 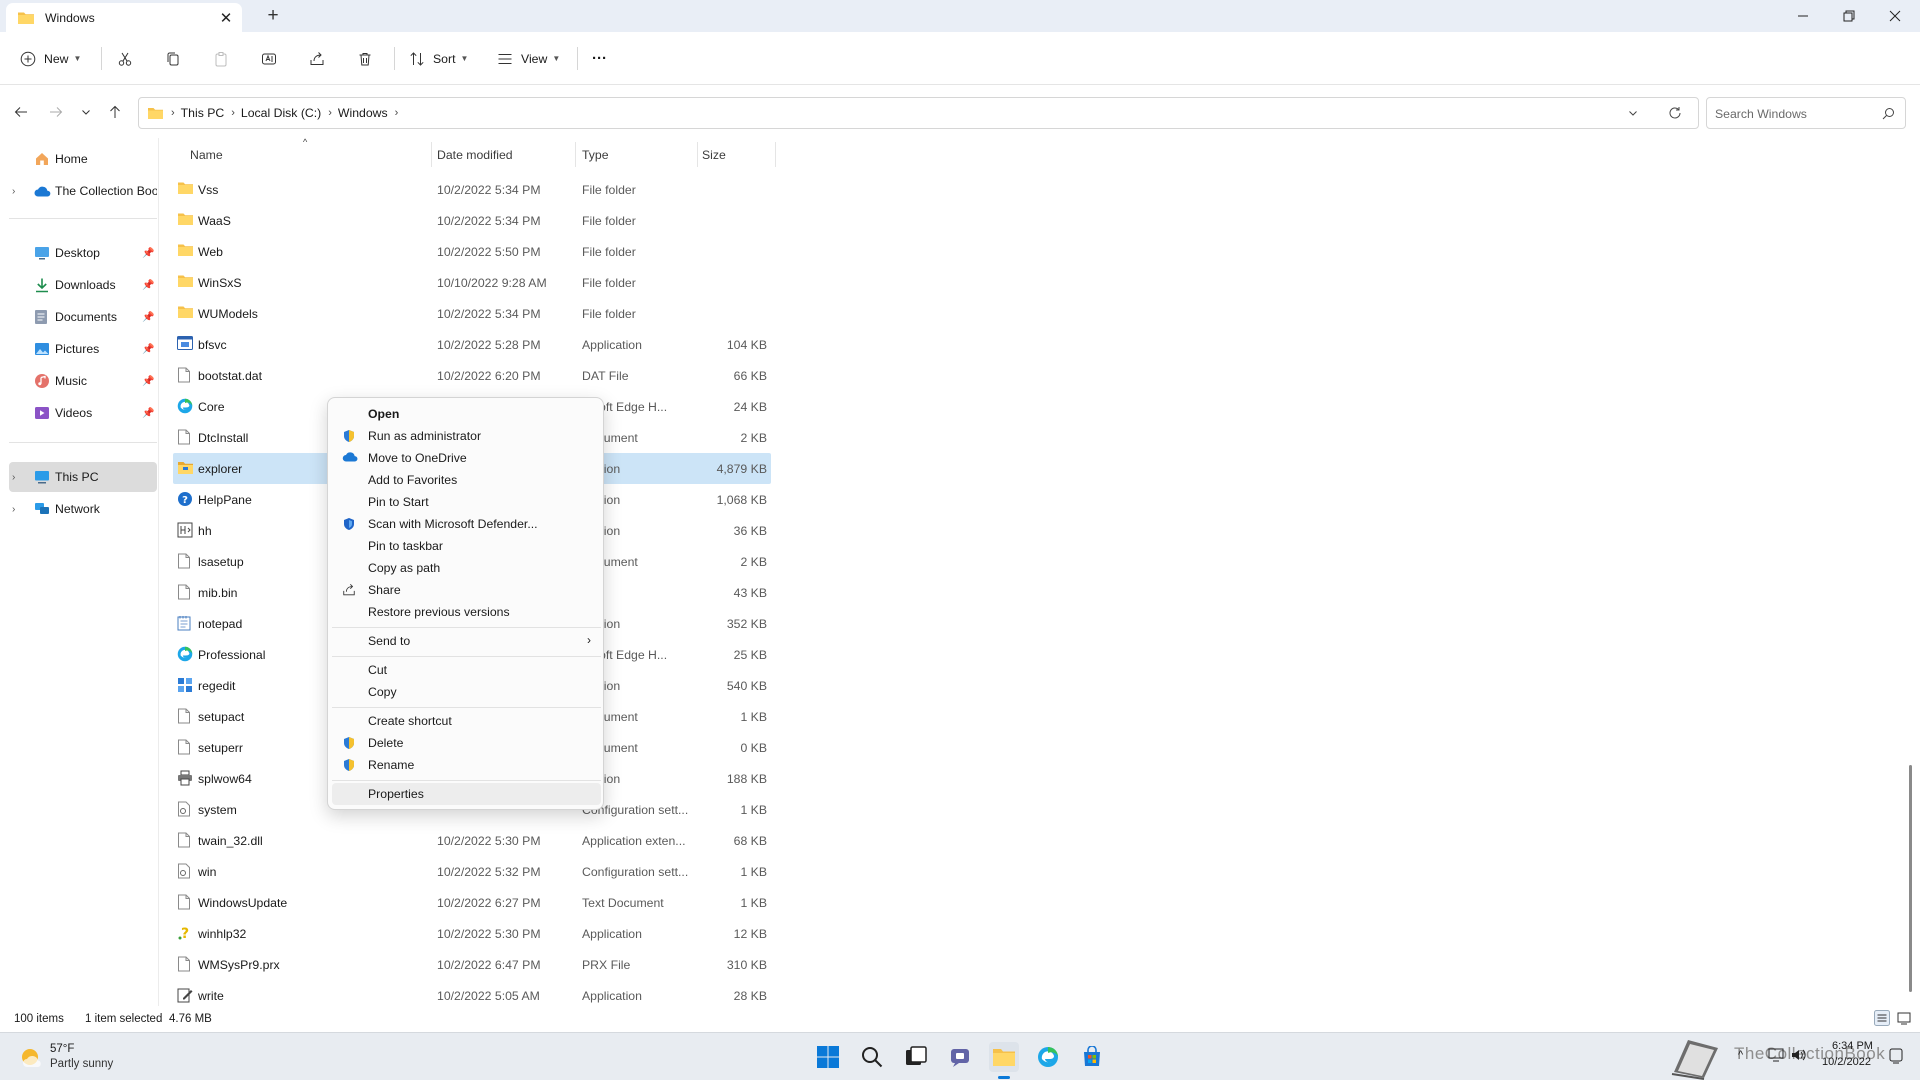 I want to click on menu-item-move-to-onedrive: Move to OneDrive, so click(x=466, y=458).